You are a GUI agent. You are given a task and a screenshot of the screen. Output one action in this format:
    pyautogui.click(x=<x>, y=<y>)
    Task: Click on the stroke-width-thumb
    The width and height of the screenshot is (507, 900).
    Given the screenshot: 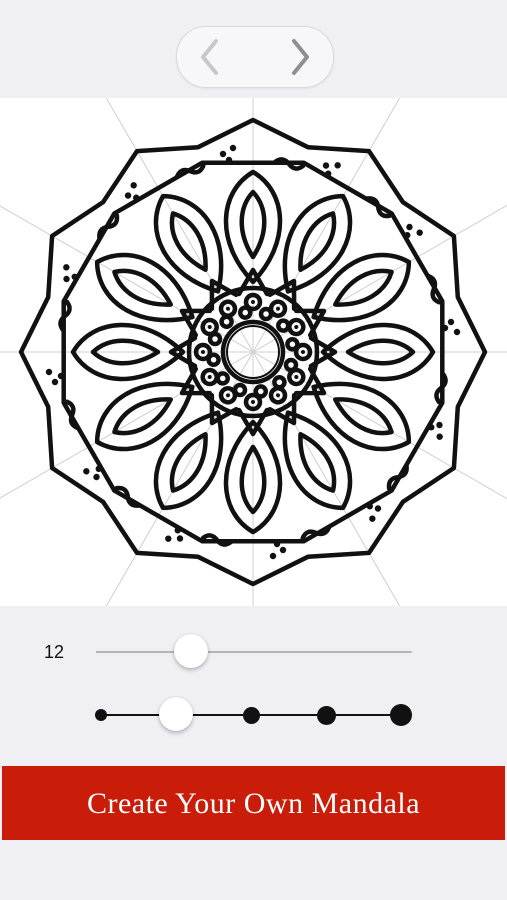 What is the action you would take?
    pyautogui.click(x=176, y=714)
    